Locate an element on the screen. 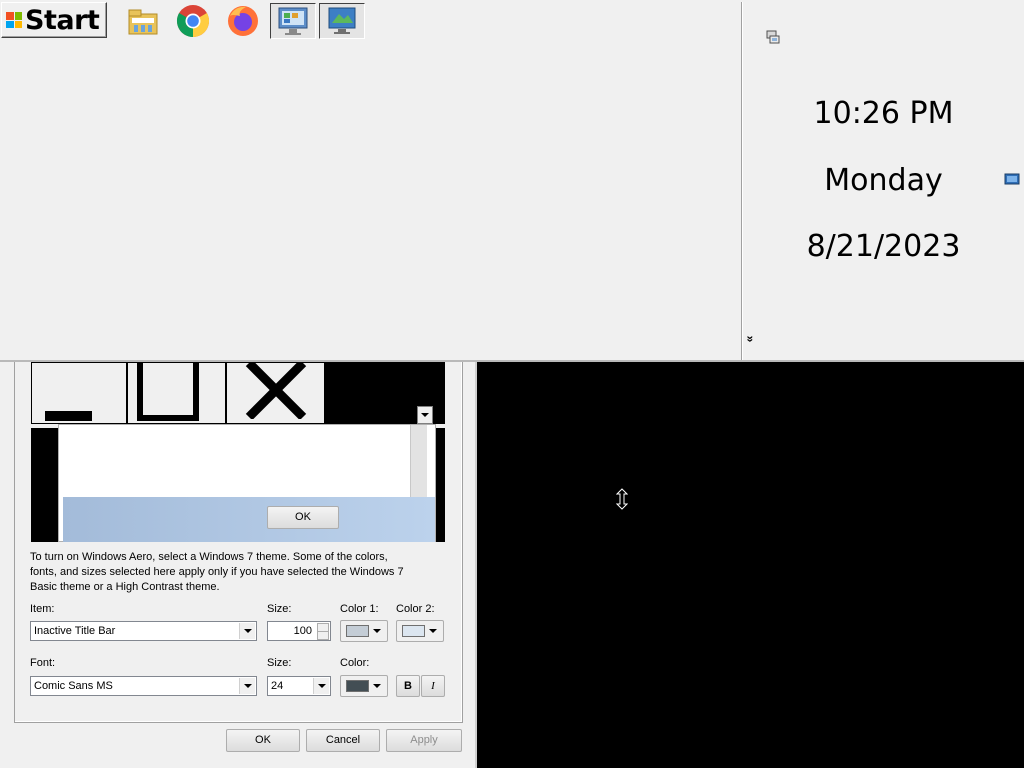 The height and width of the screenshot is (768, 1024). font-size-label: Size: is located at coordinates (279, 663).